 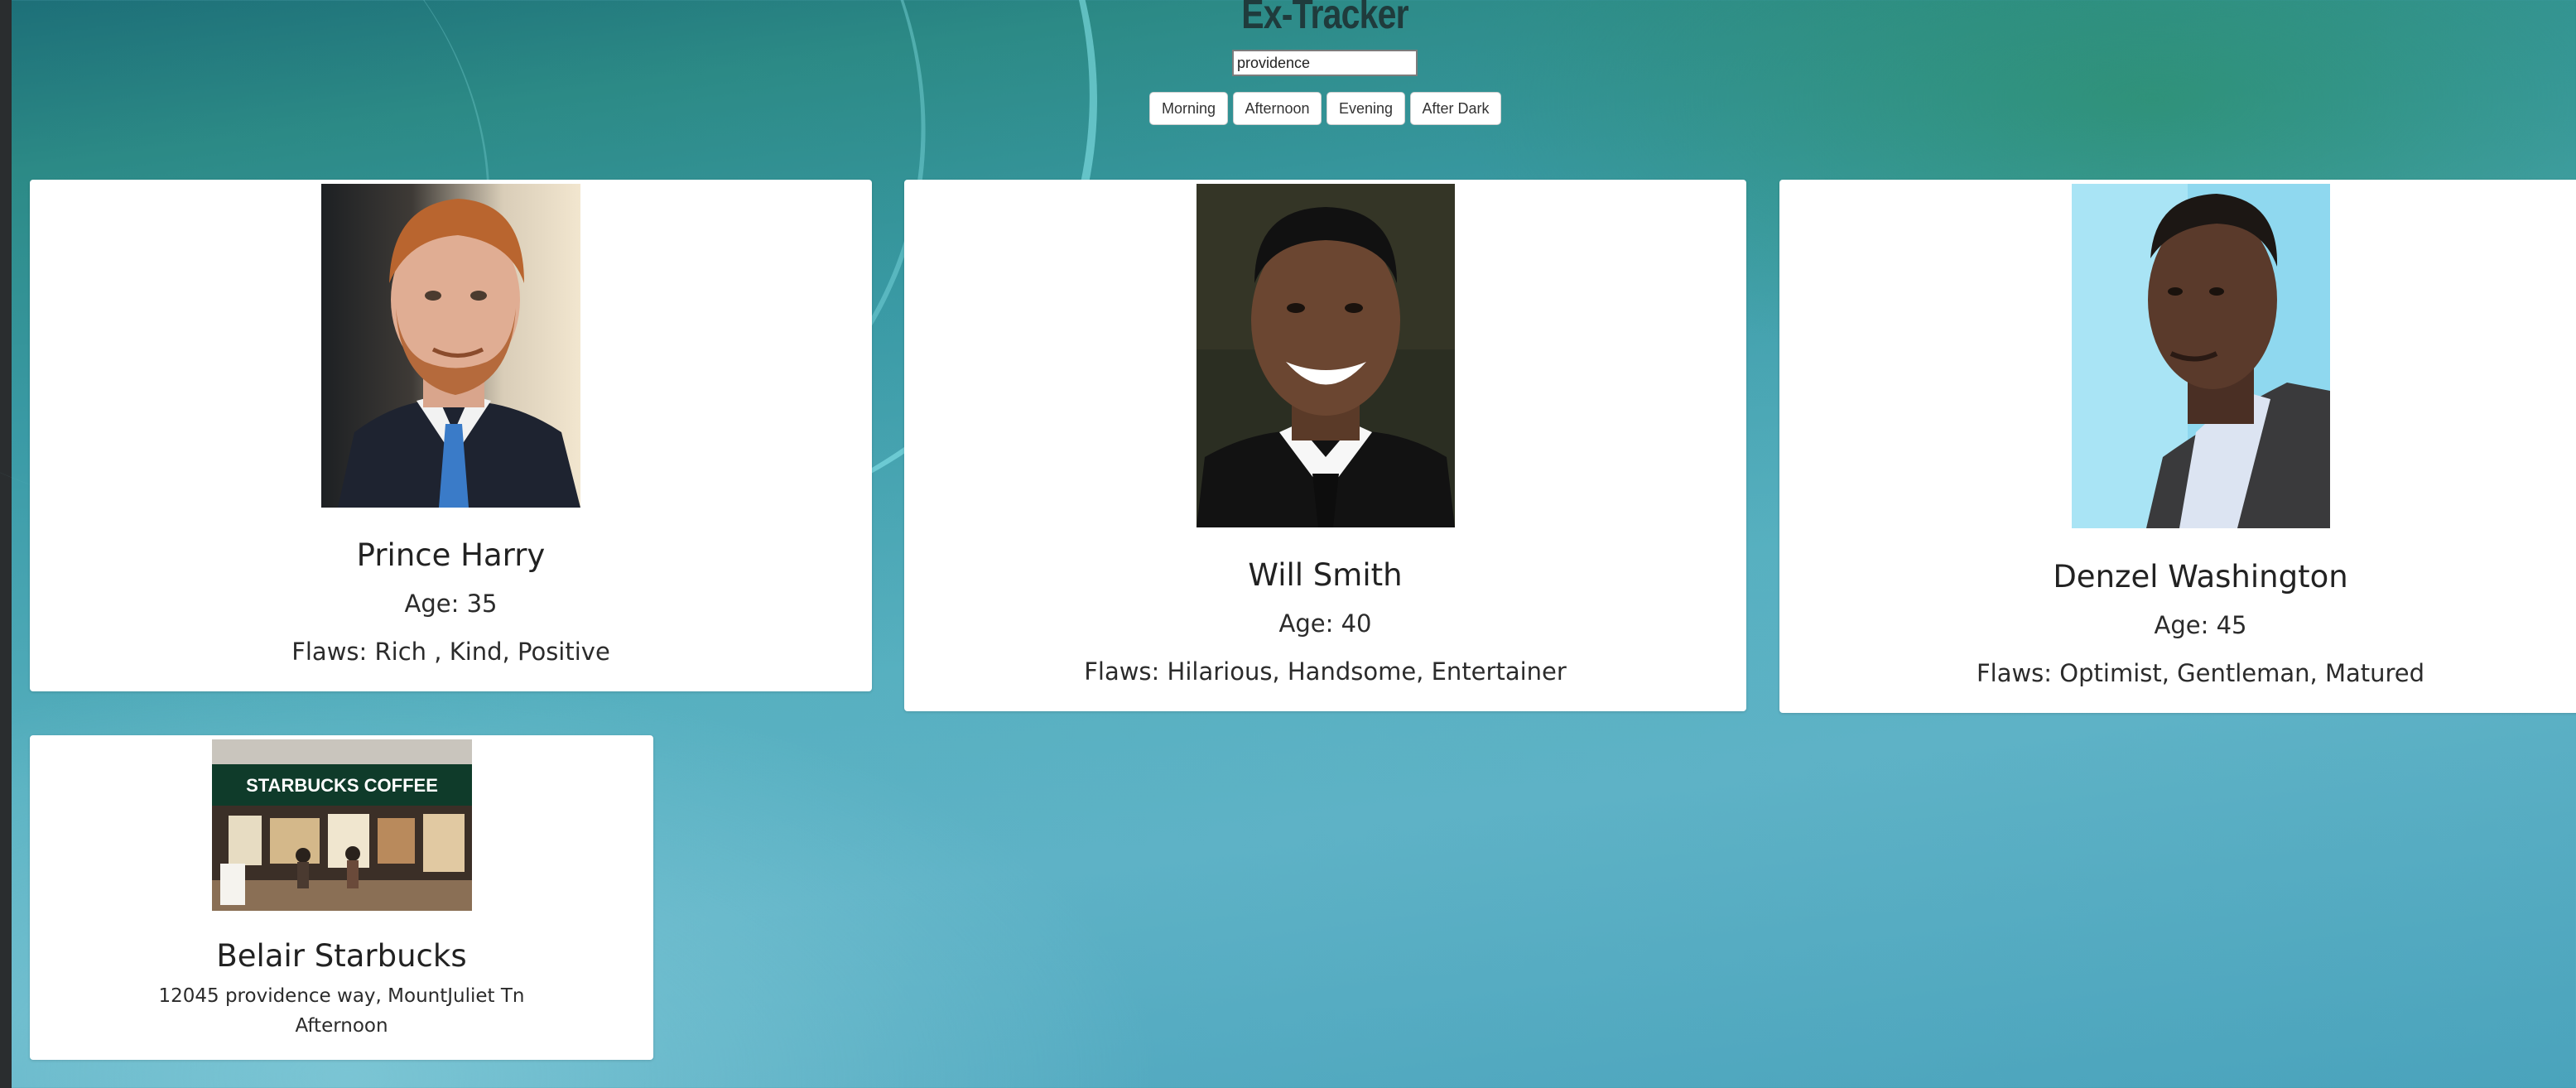 I want to click on evening-filter-button: Evening, so click(x=1366, y=108).